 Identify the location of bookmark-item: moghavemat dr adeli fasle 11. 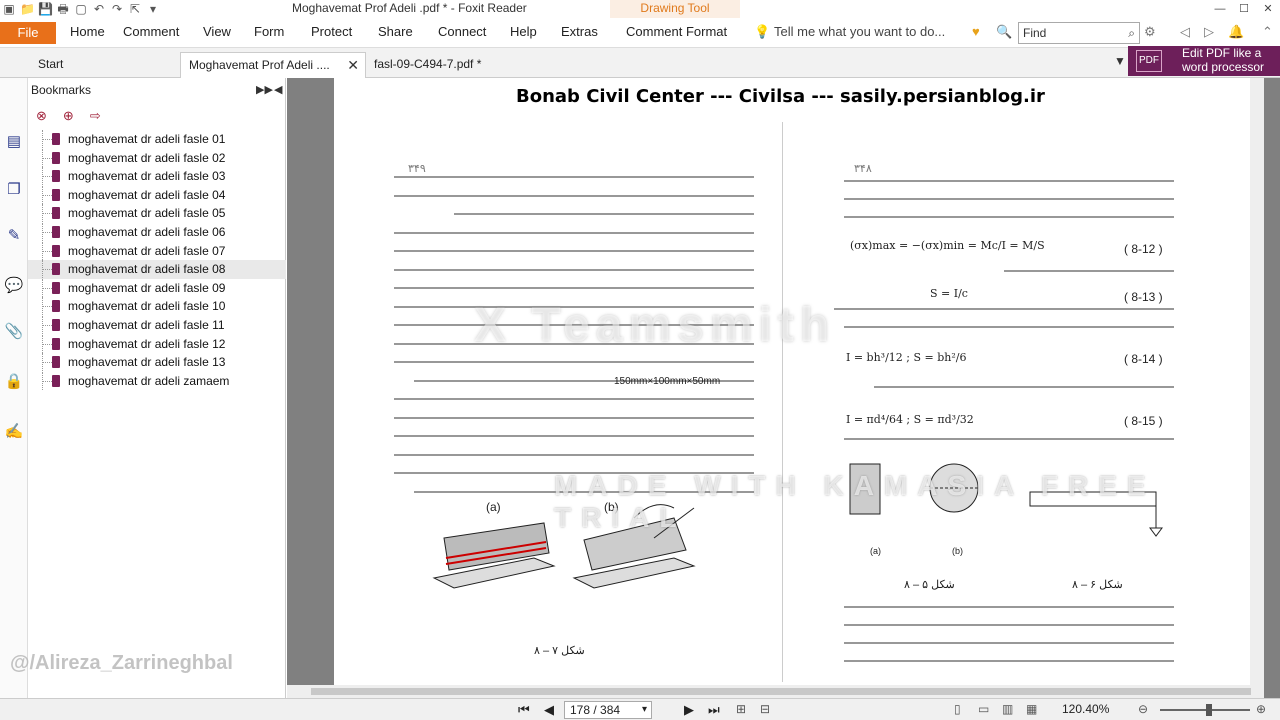
(157, 325).